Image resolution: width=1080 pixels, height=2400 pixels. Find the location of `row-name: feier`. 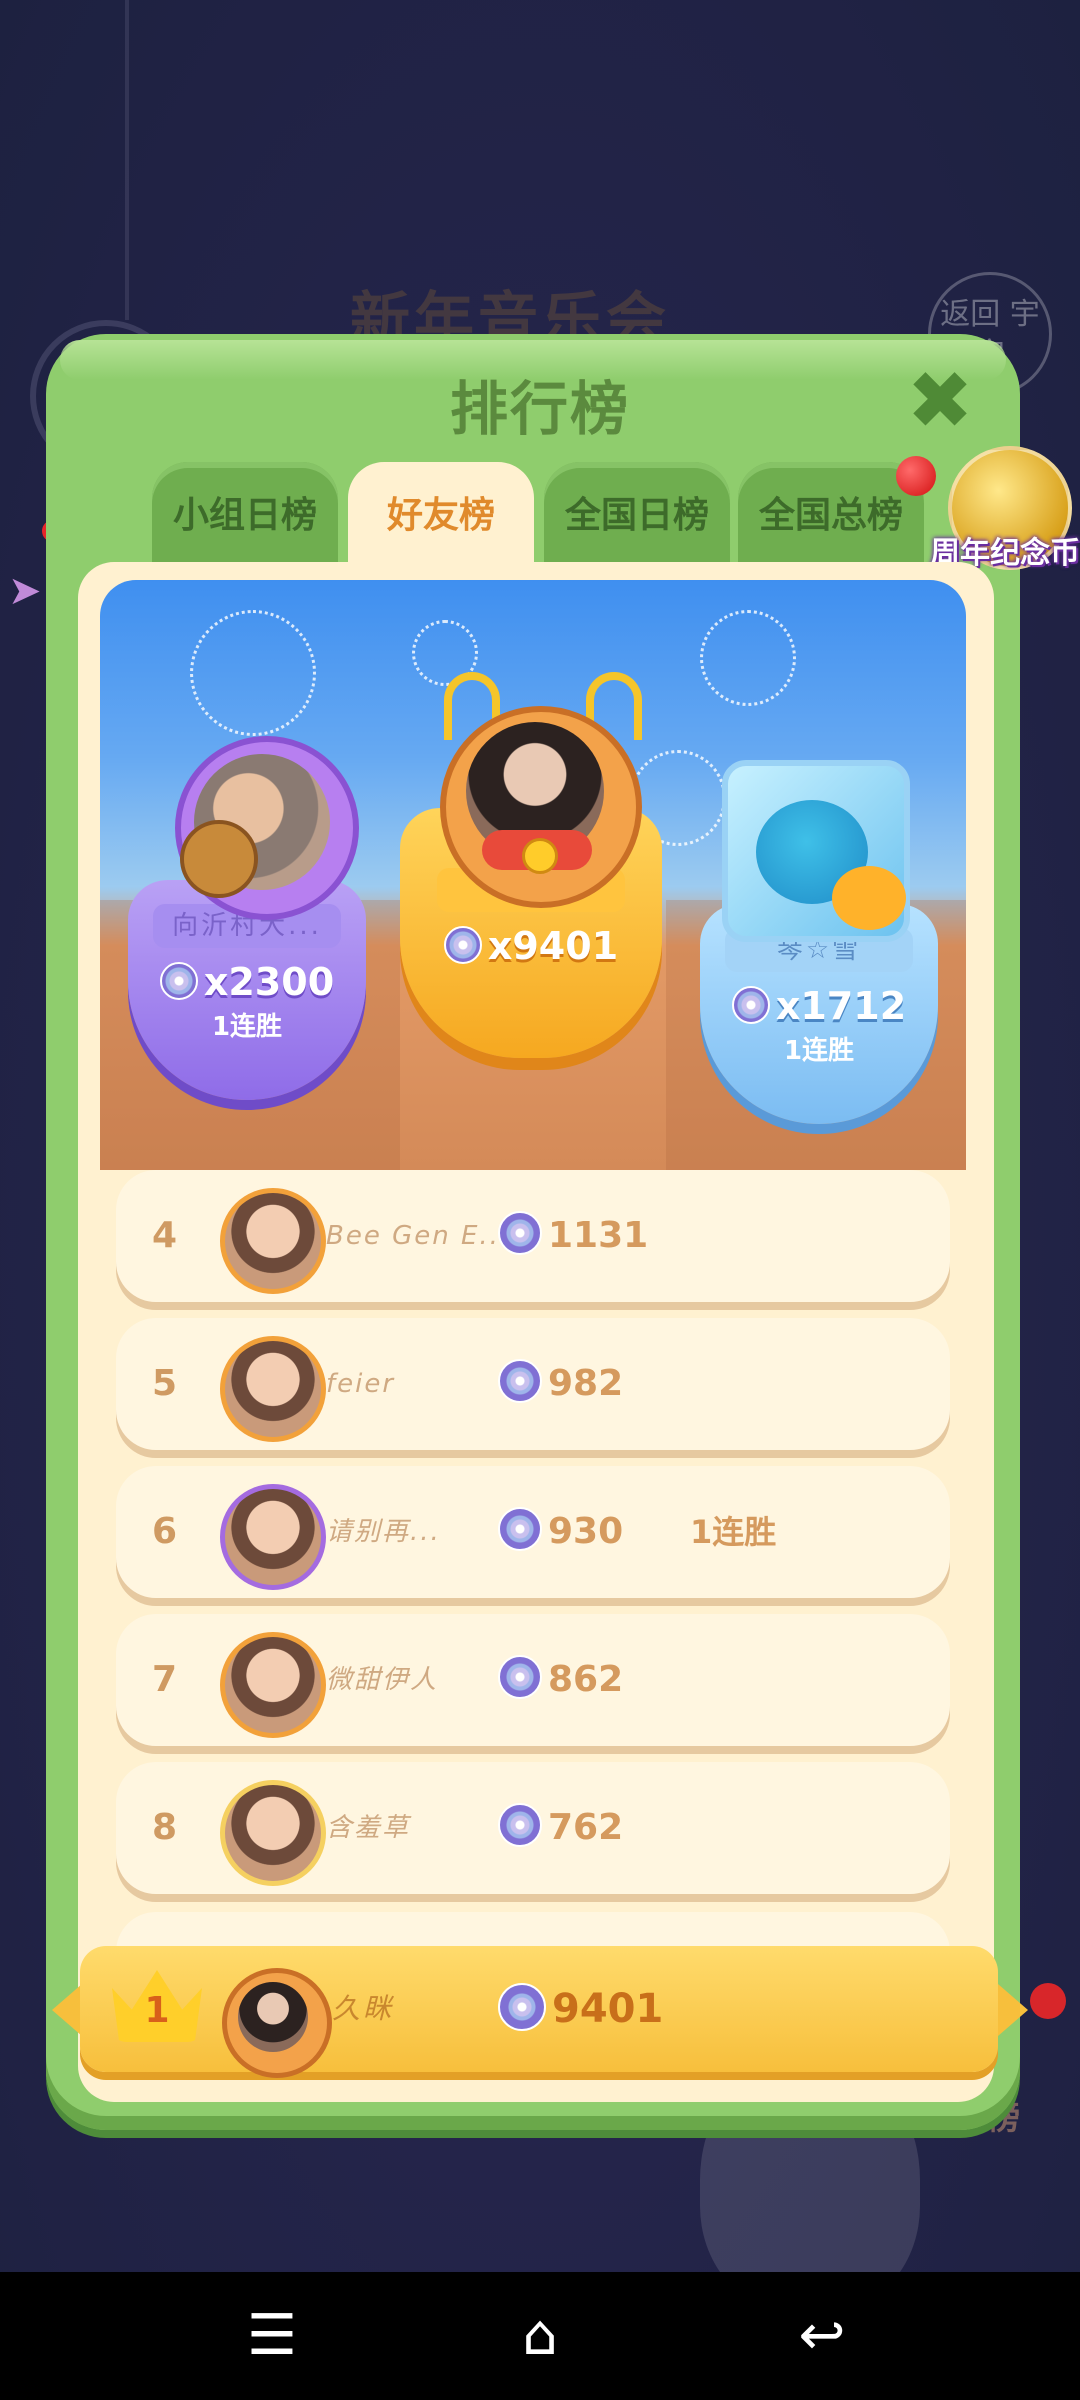

row-name: feier is located at coordinates (361, 1384).